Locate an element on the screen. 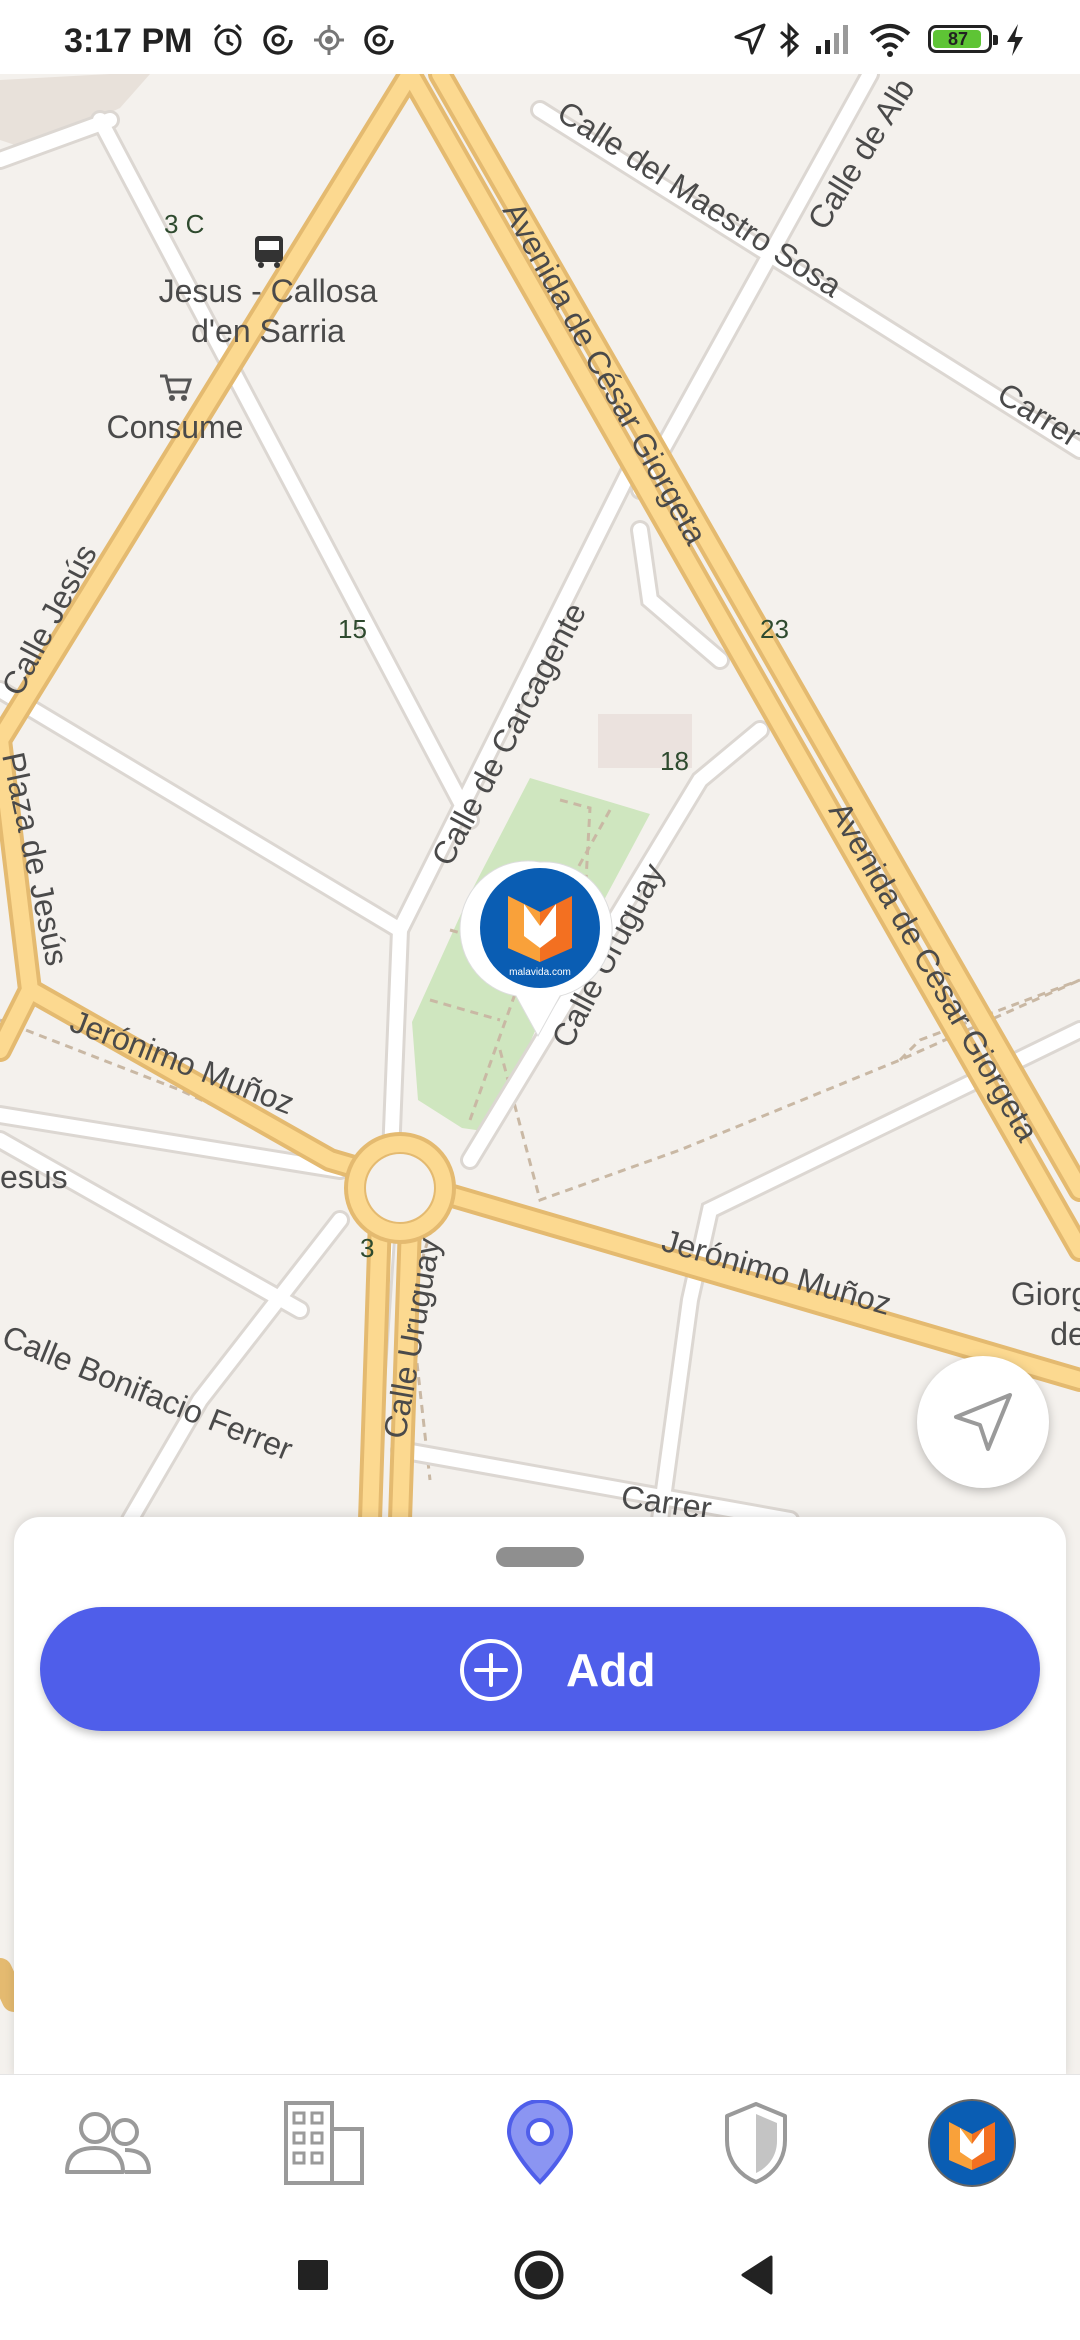  house-number: 15 is located at coordinates (352, 629).